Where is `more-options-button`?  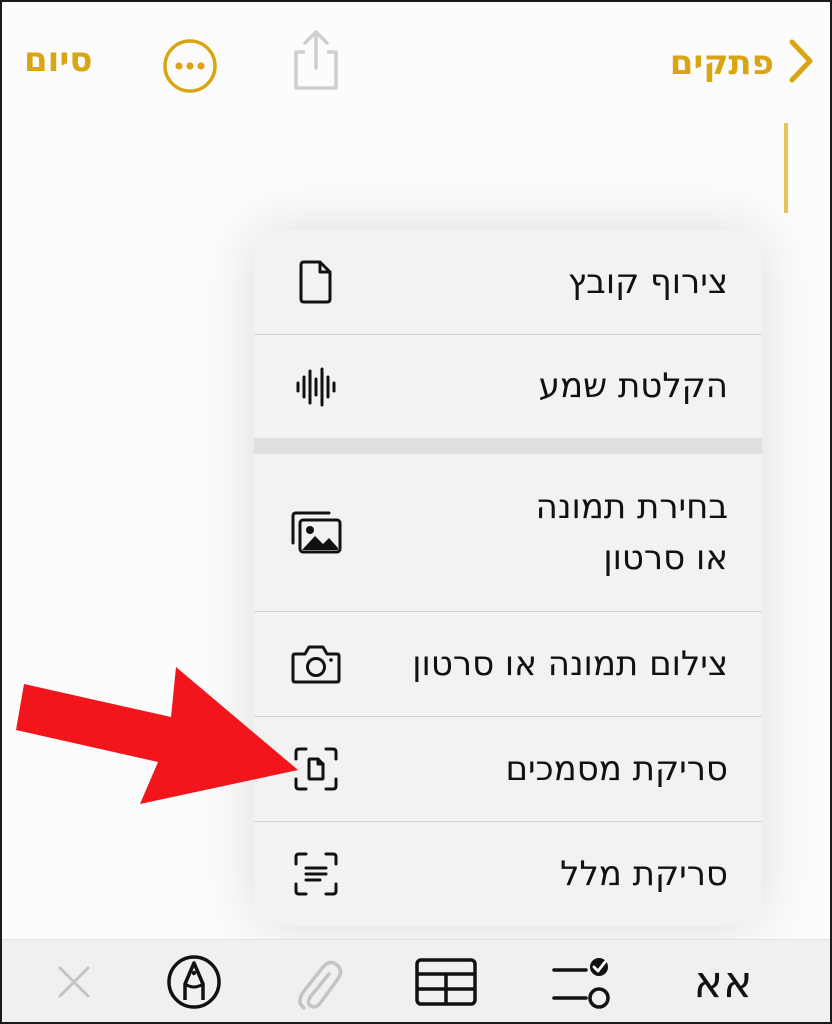
more-options-button is located at coordinates (190, 68).